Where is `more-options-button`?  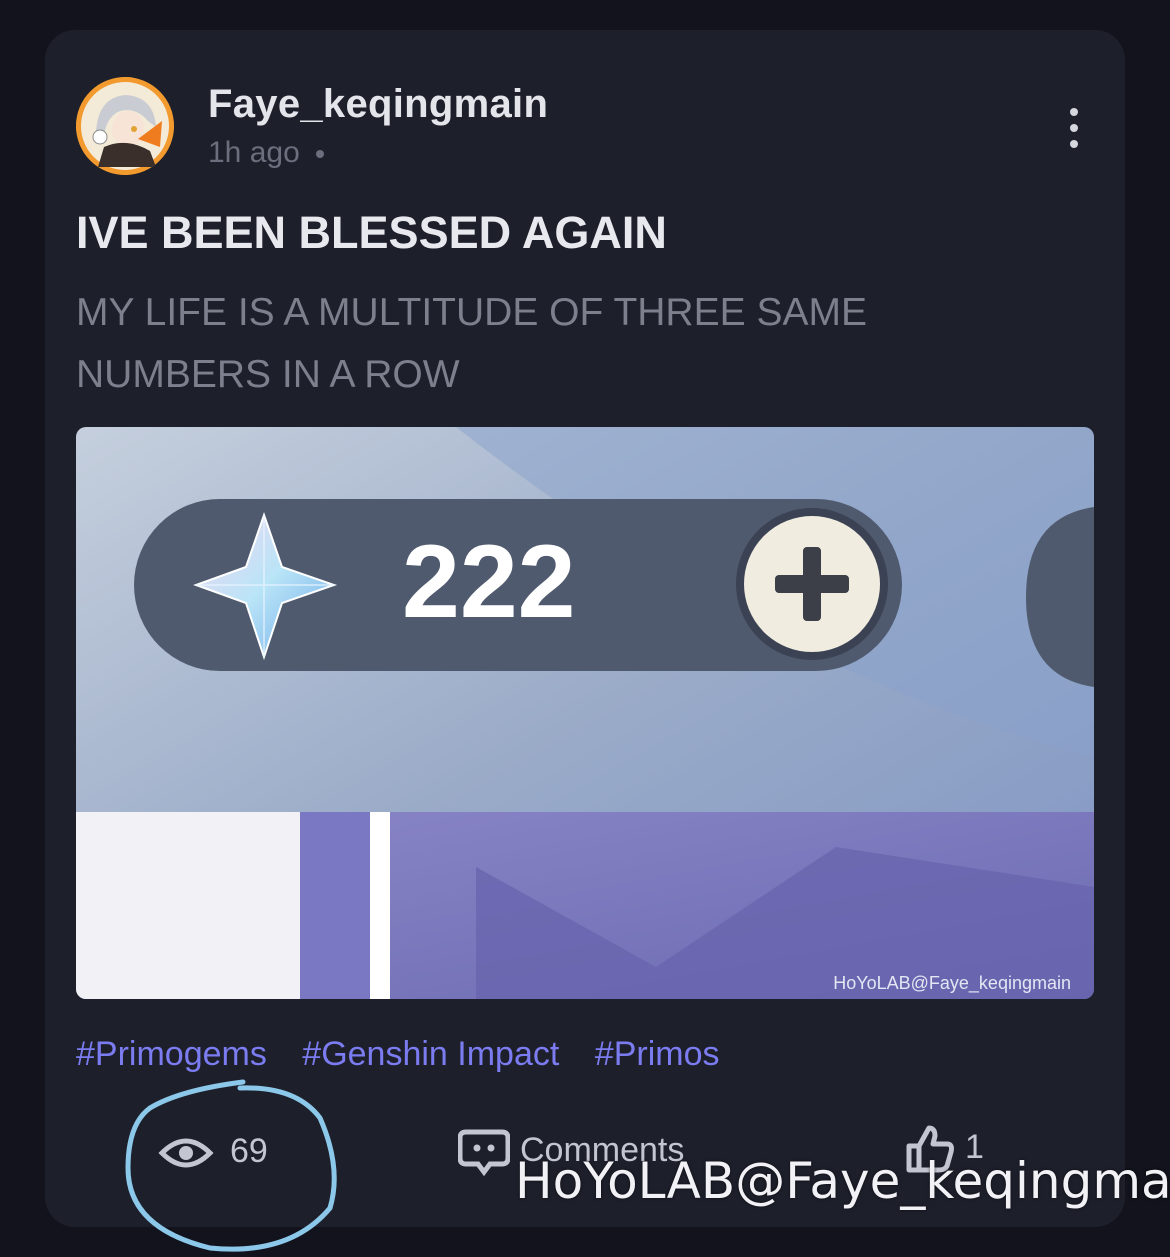 more-options-button is located at coordinates (1074, 128).